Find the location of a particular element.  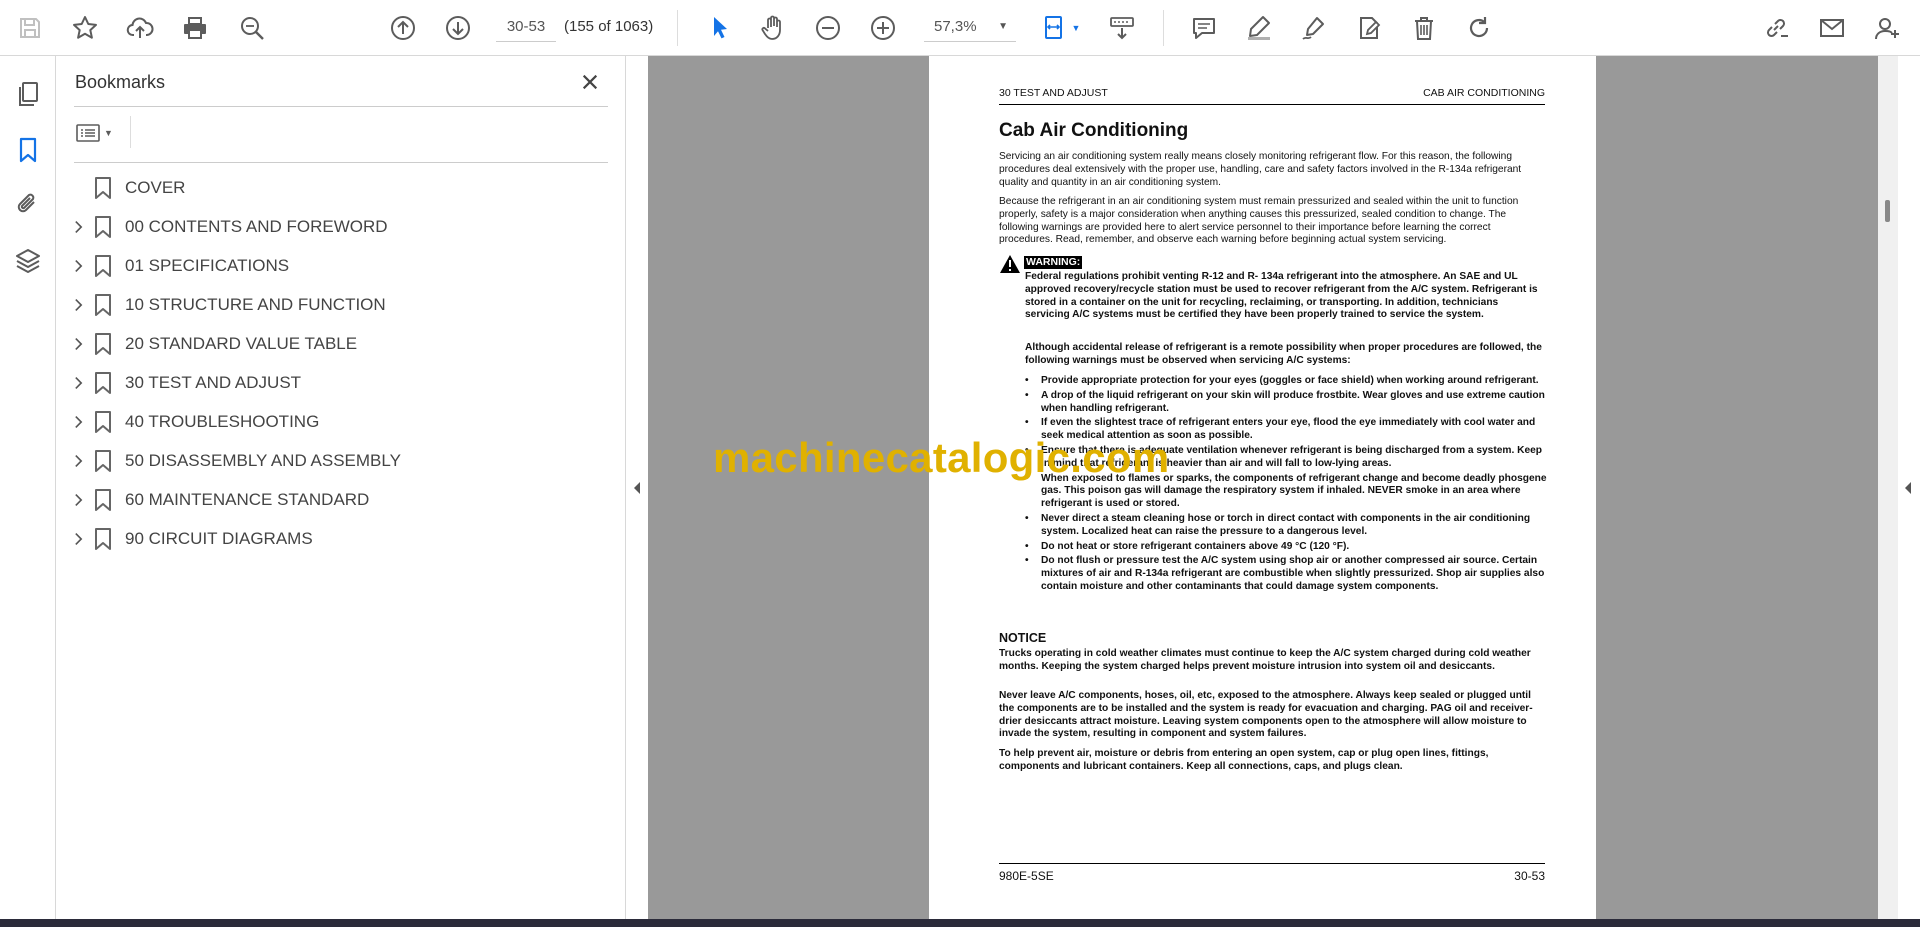

bookmark-label: 10 STRUCTURE AND FUNCTION is located at coordinates (255, 304).